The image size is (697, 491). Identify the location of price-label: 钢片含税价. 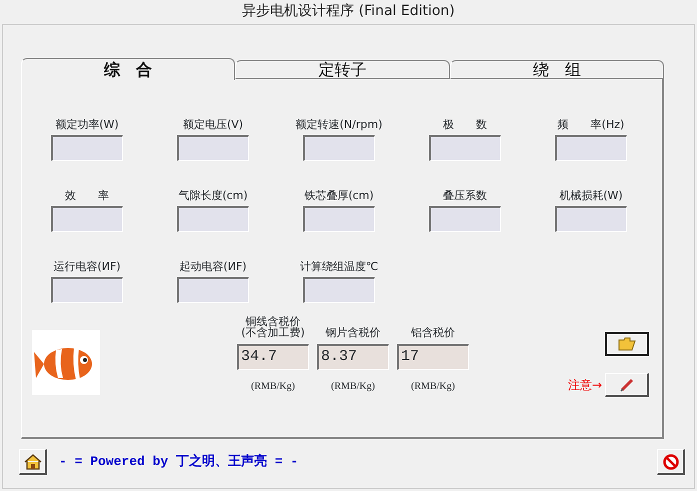
(353, 332).